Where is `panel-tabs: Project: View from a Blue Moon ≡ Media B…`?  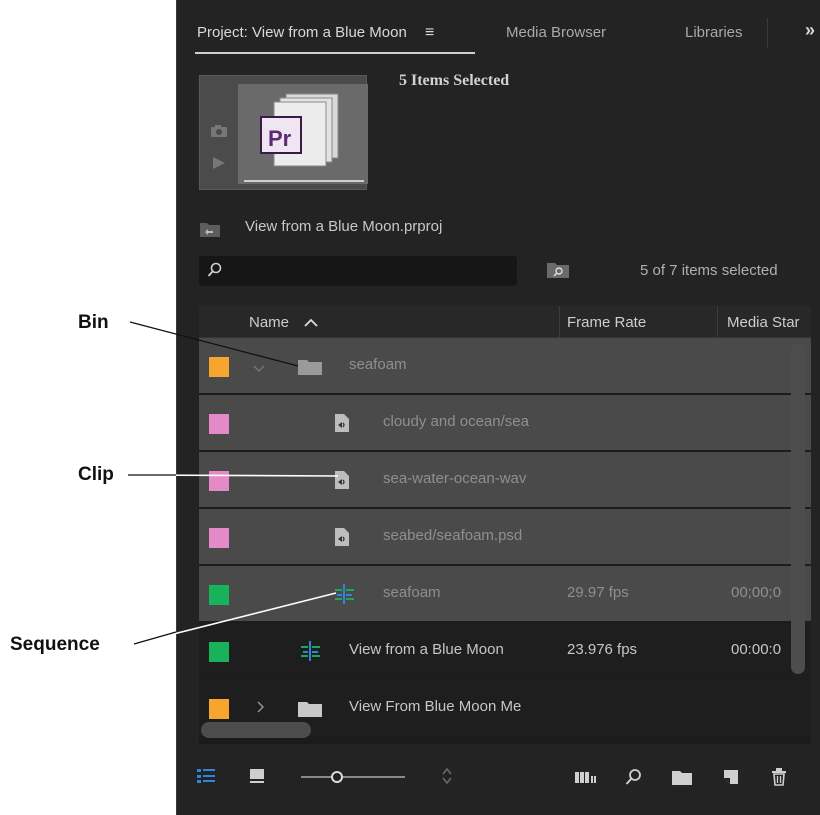
panel-tabs: Project: View from a Blue Moon ≡ Media B… is located at coordinates (498, 34).